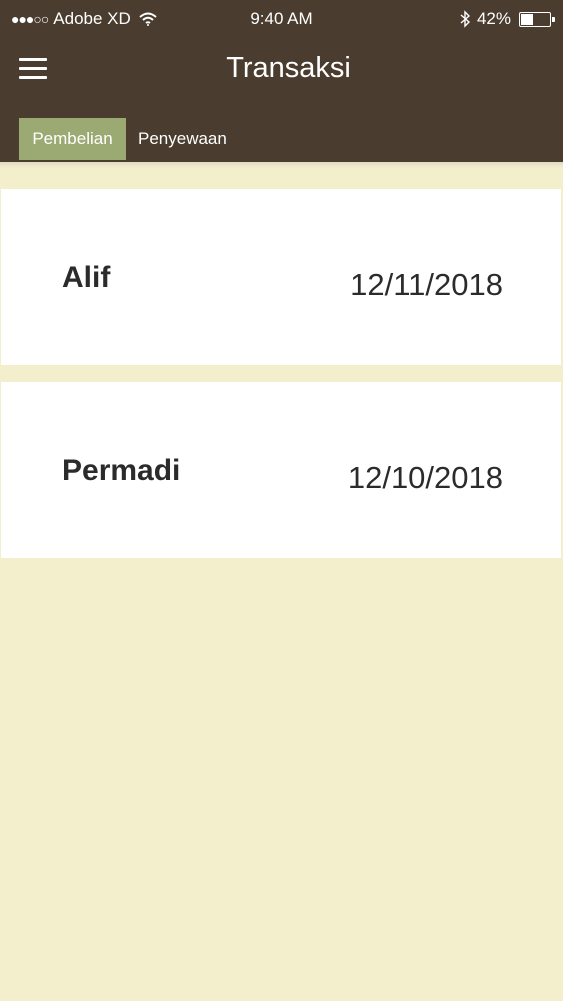 This screenshot has height=1001, width=563. What do you see at coordinates (86, 277) in the screenshot?
I see `transaction-name: Alif` at bounding box center [86, 277].